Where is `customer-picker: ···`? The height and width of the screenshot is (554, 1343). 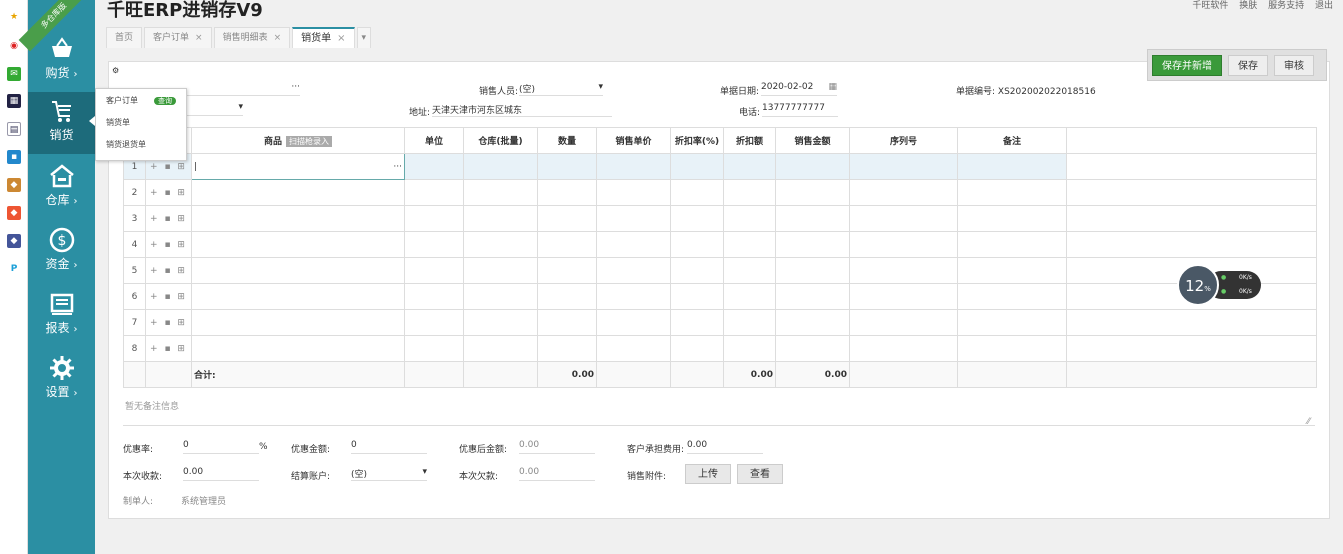 customer-picker: ··· is located at coordinates (243, 89).